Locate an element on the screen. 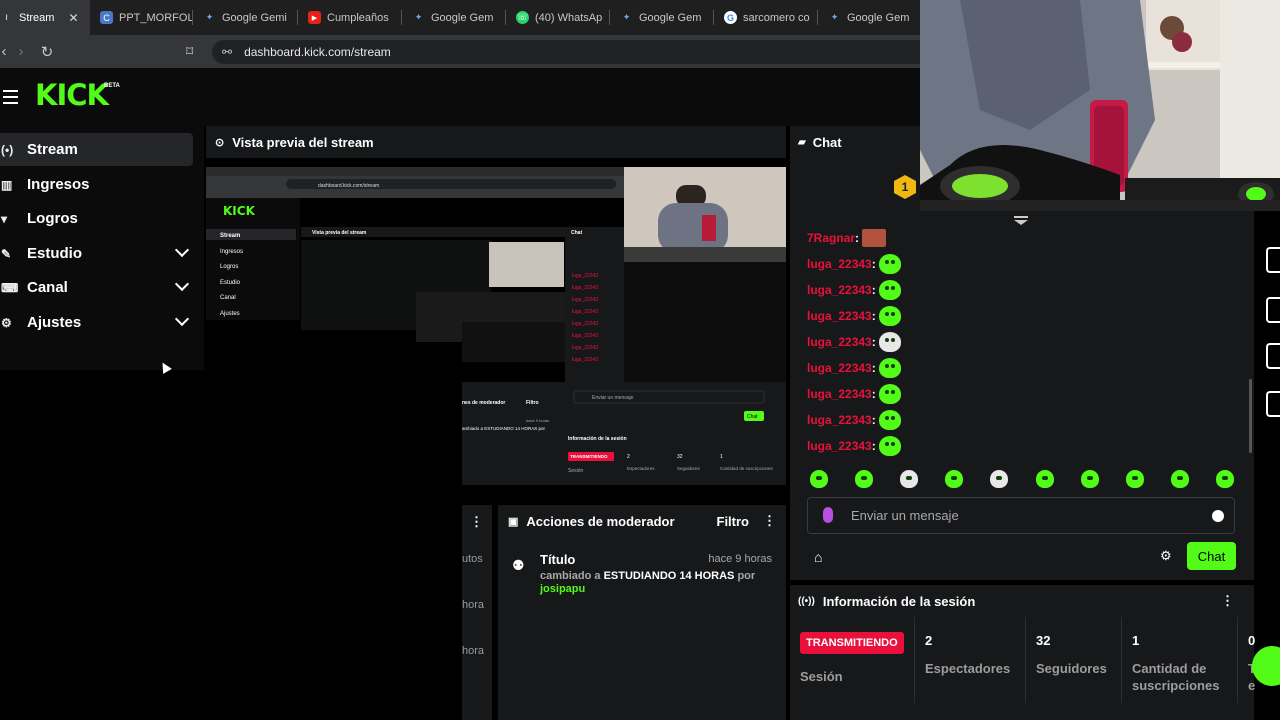 The image size is (1280, 720). kick-logo: KICK is located at coordinates (72, 95).